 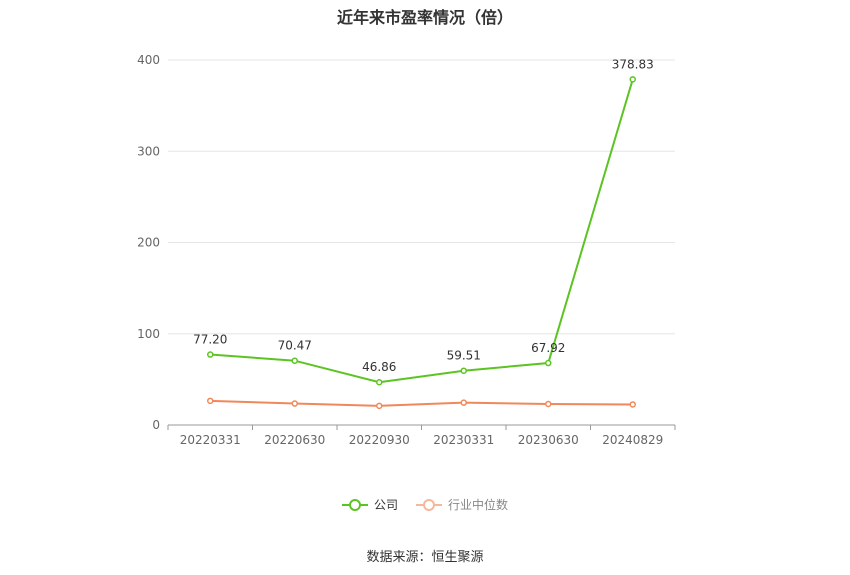 I want to click on chart-legend: 公司 行业中位数, so click(x=425, y=504).